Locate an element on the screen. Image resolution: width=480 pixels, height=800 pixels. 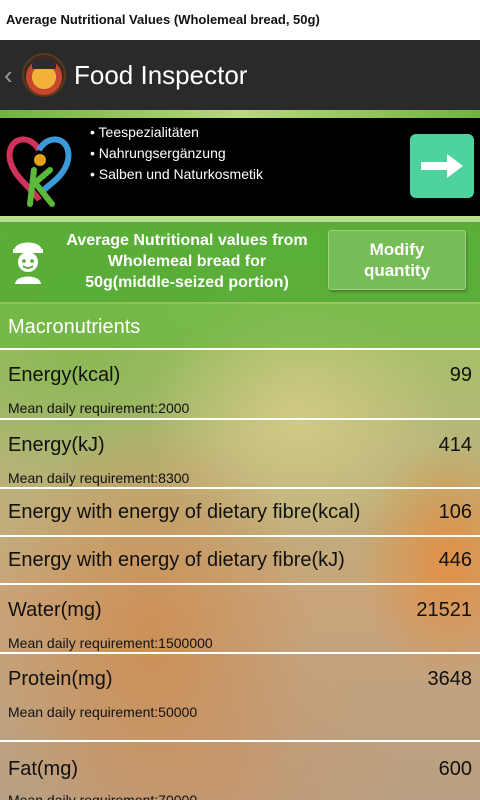
action-bar: ‹ Food Inspector is located at coordinates (240, 75).